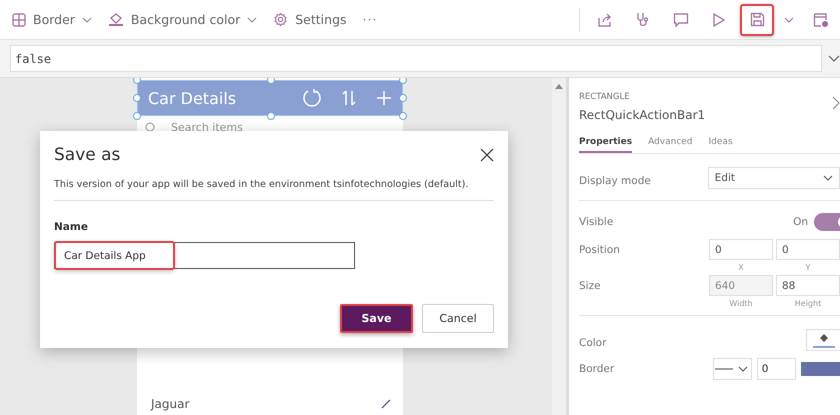 The width and height of the screenshot is (840, 415). I want to click on line-style-icon, so click(732, 369).